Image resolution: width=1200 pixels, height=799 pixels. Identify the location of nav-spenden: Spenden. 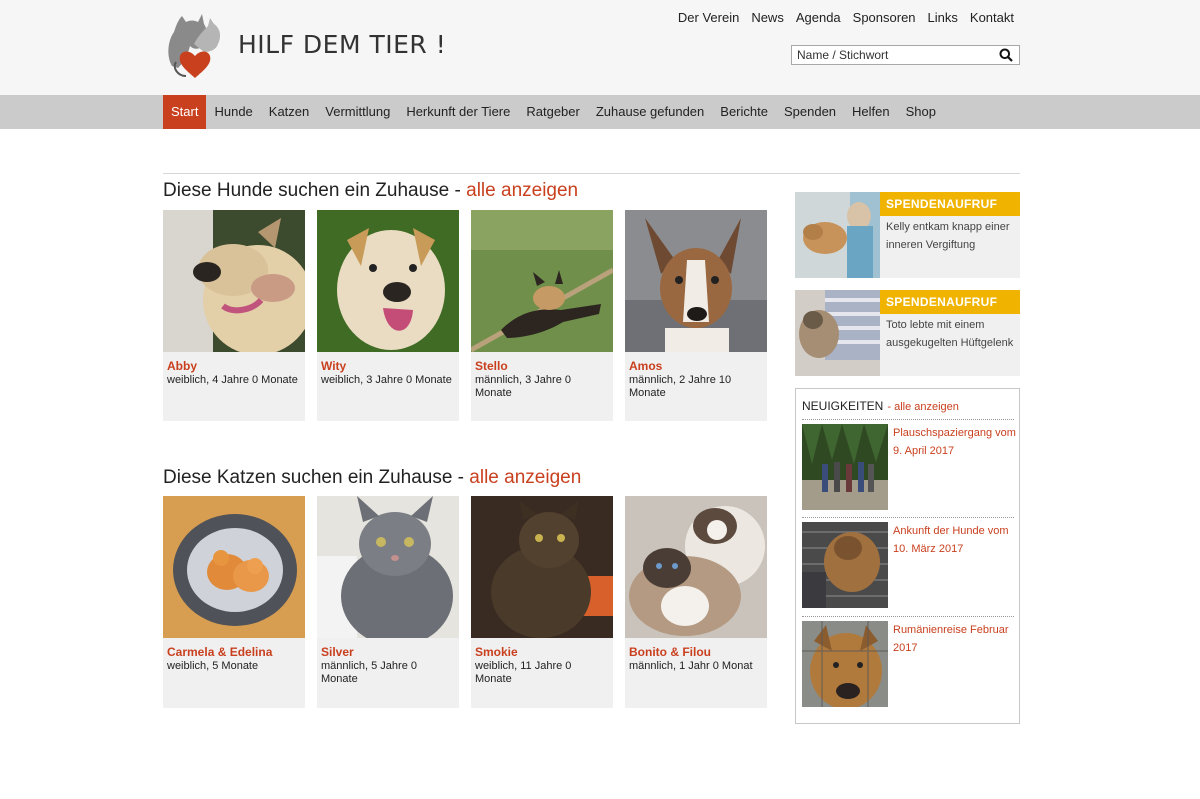
(810, 112).